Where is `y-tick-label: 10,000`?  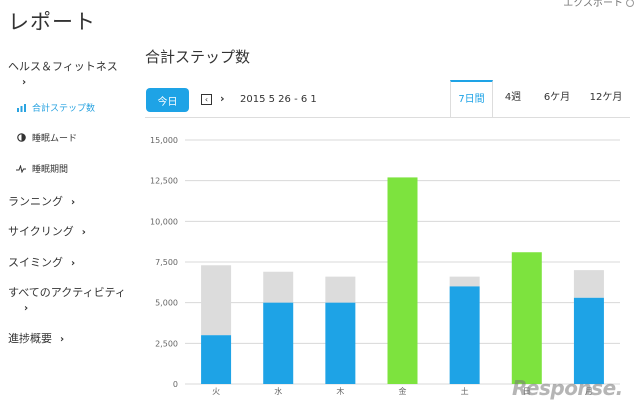
y-tick-label: 10,000 is located at coordinates (164, 221).